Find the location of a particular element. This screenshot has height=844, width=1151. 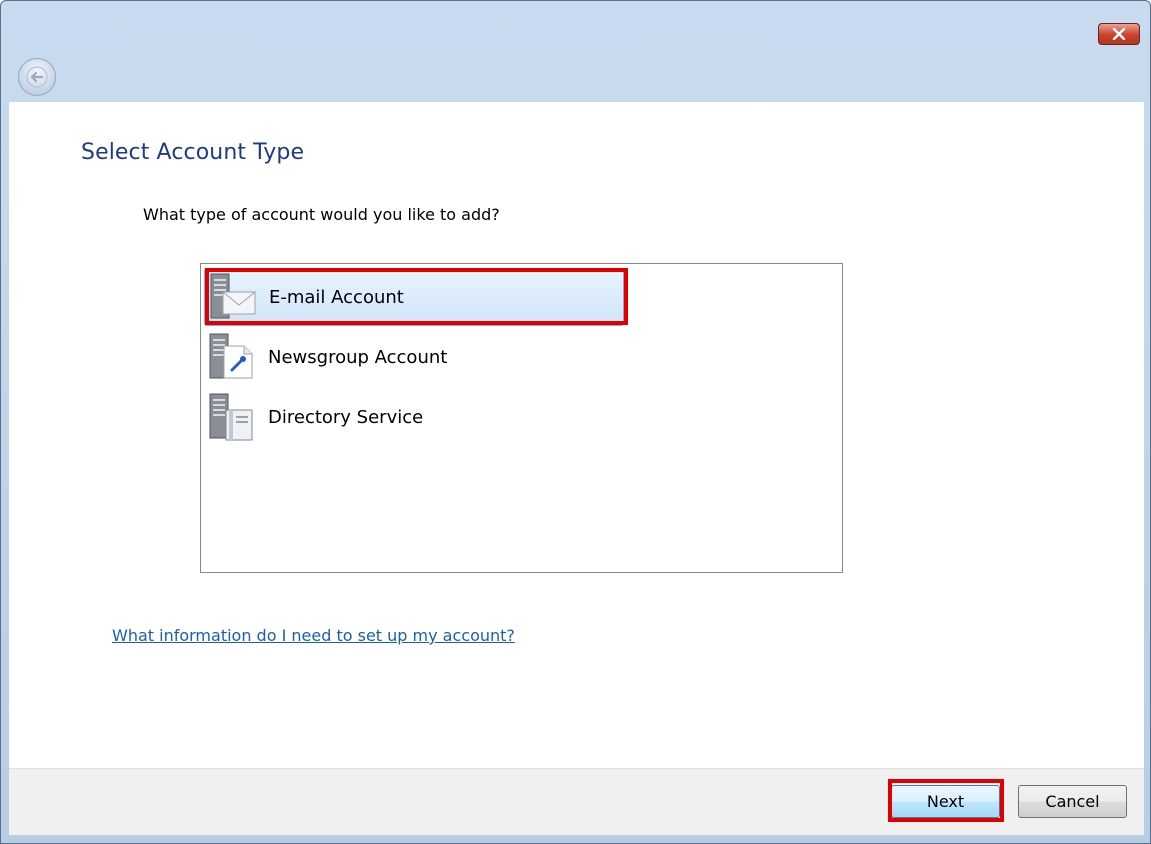

back-button is located at coordinates (37, 77).